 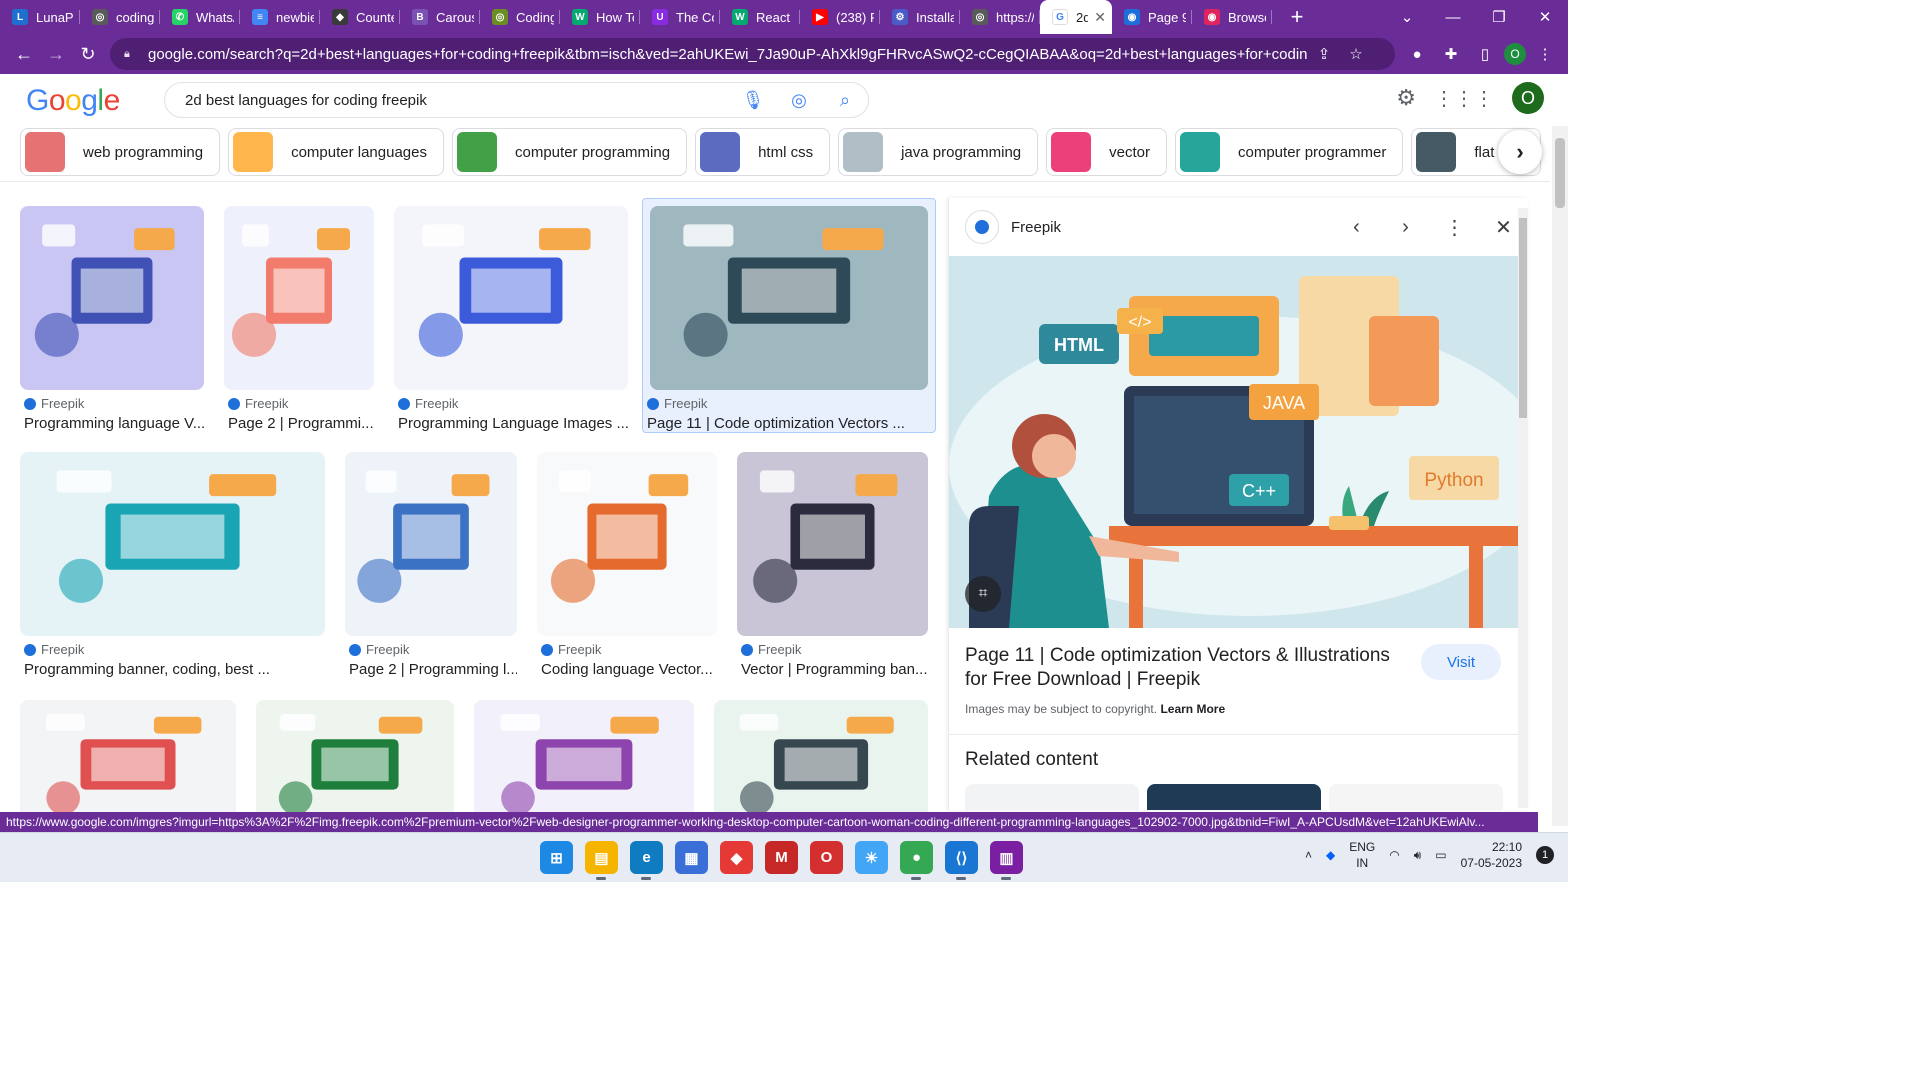 I want to click on clock: 22:10 07-05-2023, so click(x=1491, y=855).